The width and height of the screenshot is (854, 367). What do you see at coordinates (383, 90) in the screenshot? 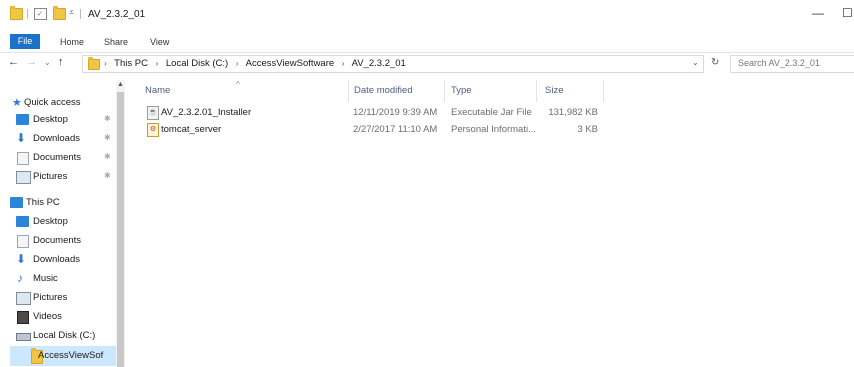
I see `column-header-date-modified: Date modified` at bounding box center [383, 90].